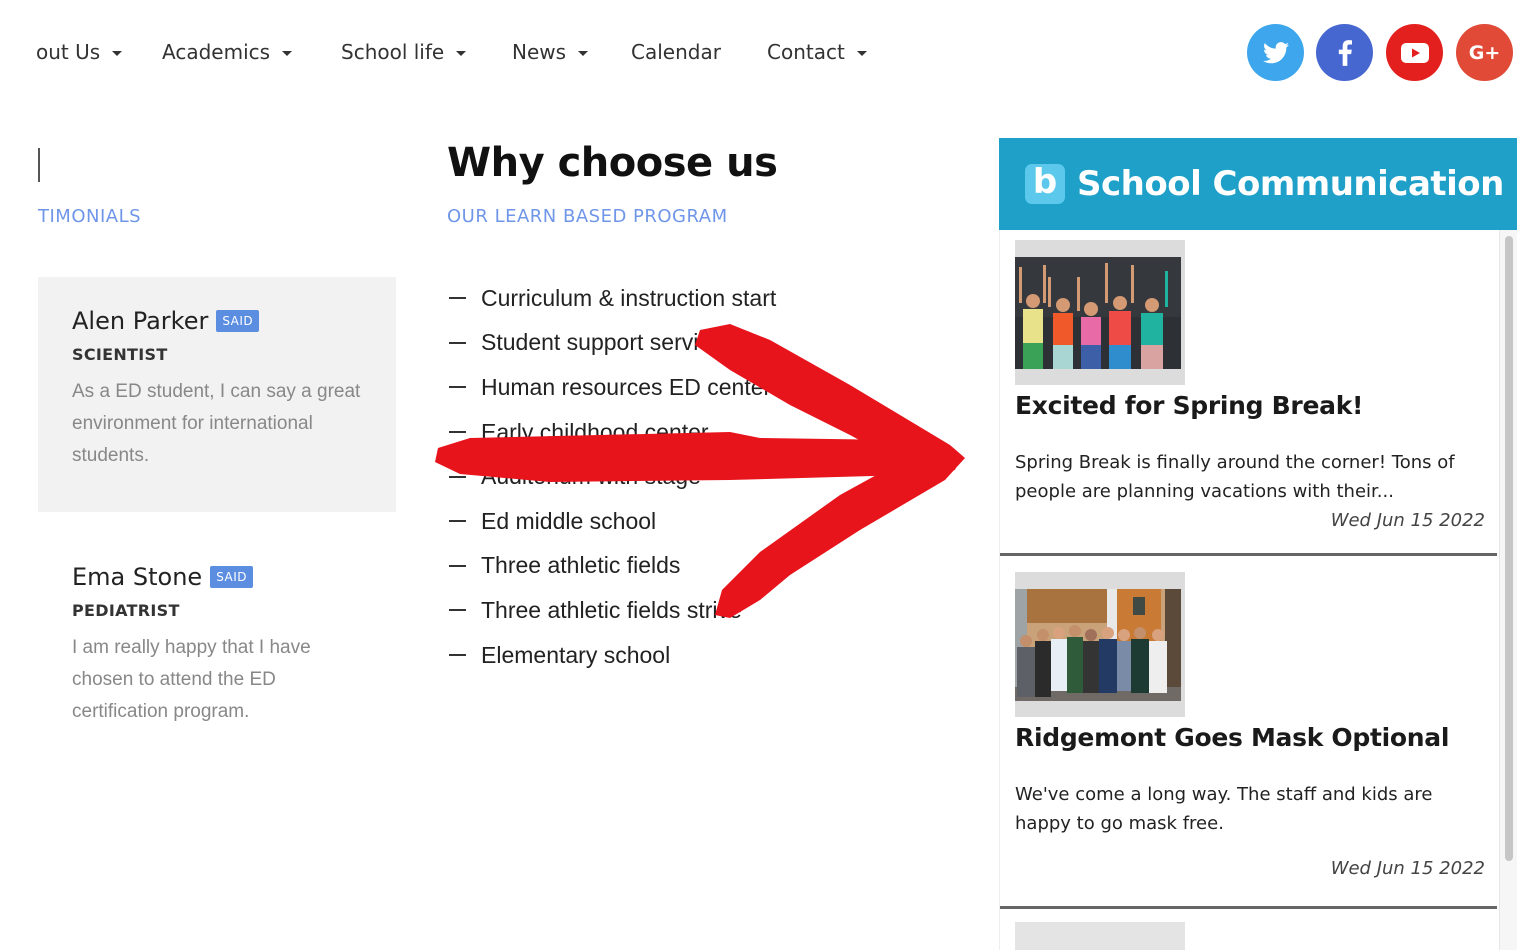  I want to click on feature-label: Curriculum & instruction start, so click(629, 297).